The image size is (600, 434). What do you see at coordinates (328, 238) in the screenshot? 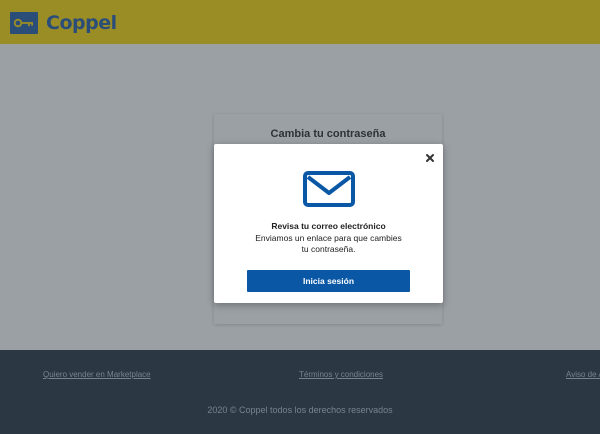
I see `modal-message-line-1: Enviamos un enlace para que cambies` at bounding box center [328, 238].